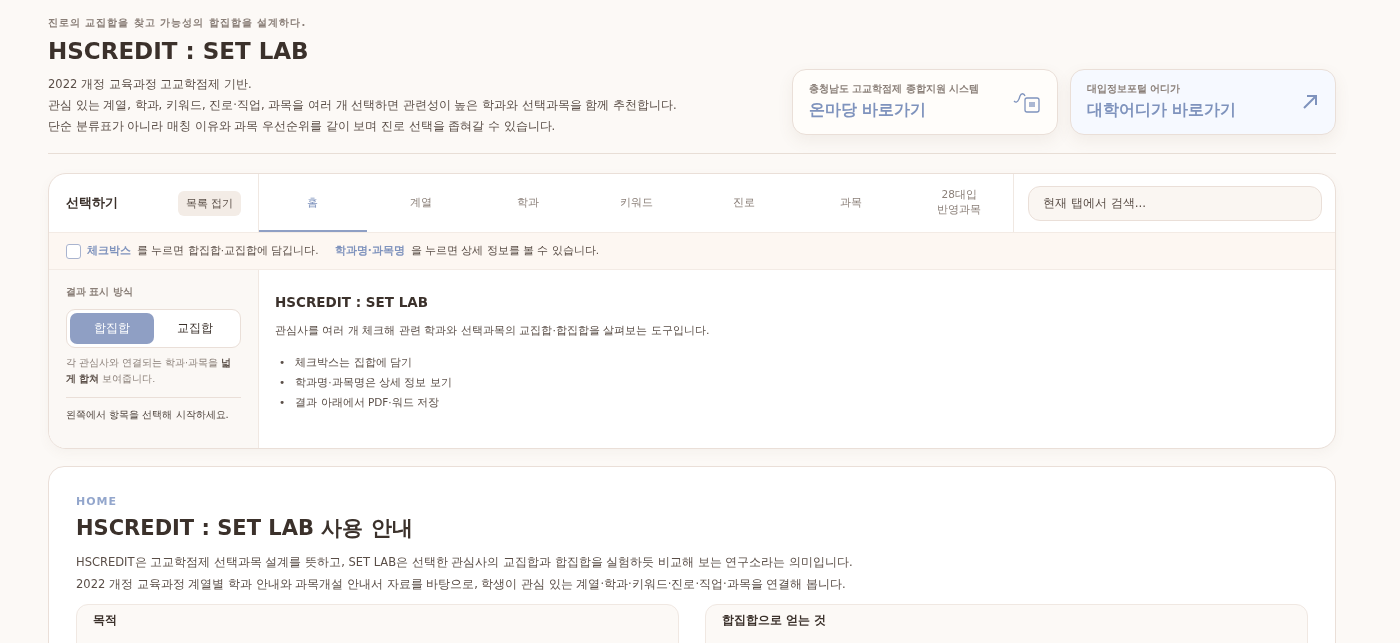  Describe the element at coordinates (743, 203) in the screenshot. I see `tab: 진로` at that location.